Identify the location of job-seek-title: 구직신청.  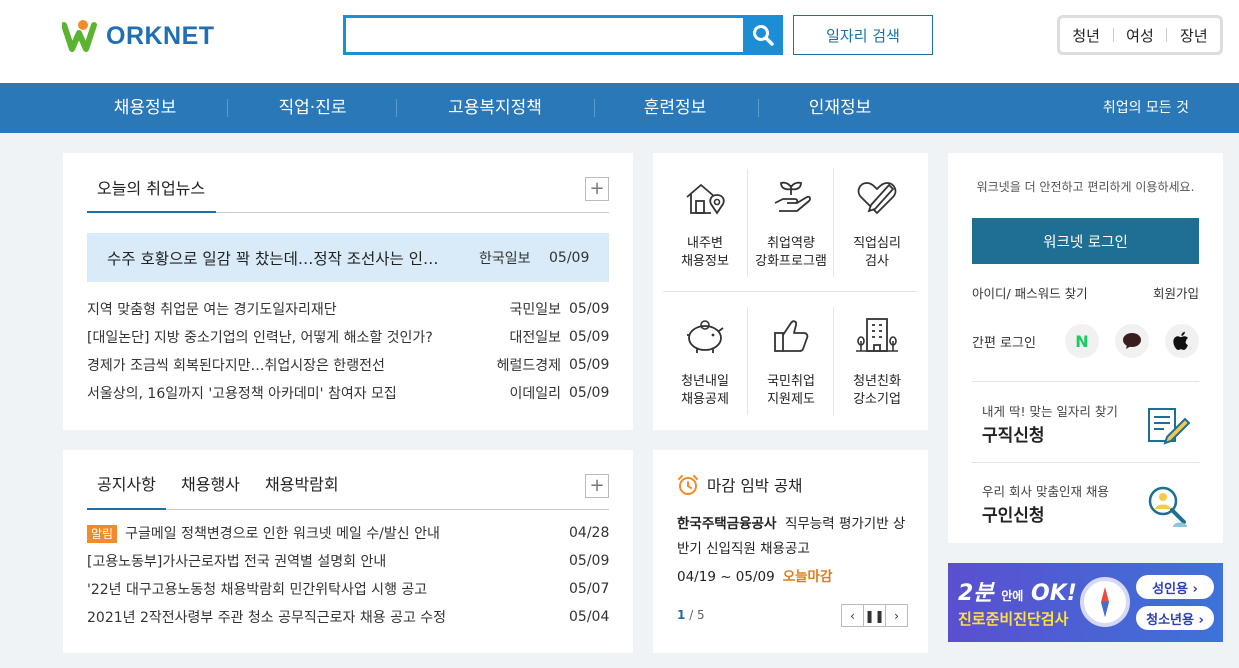
(1013, 436).